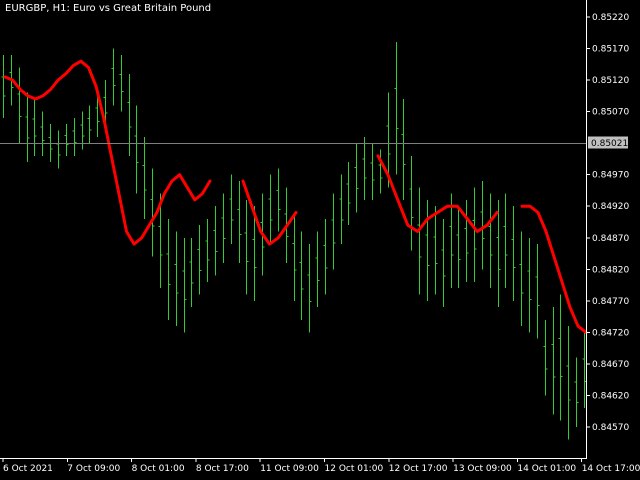  I want to click on time-tick-label: 11 Oct 09:00, so click(289, 469).